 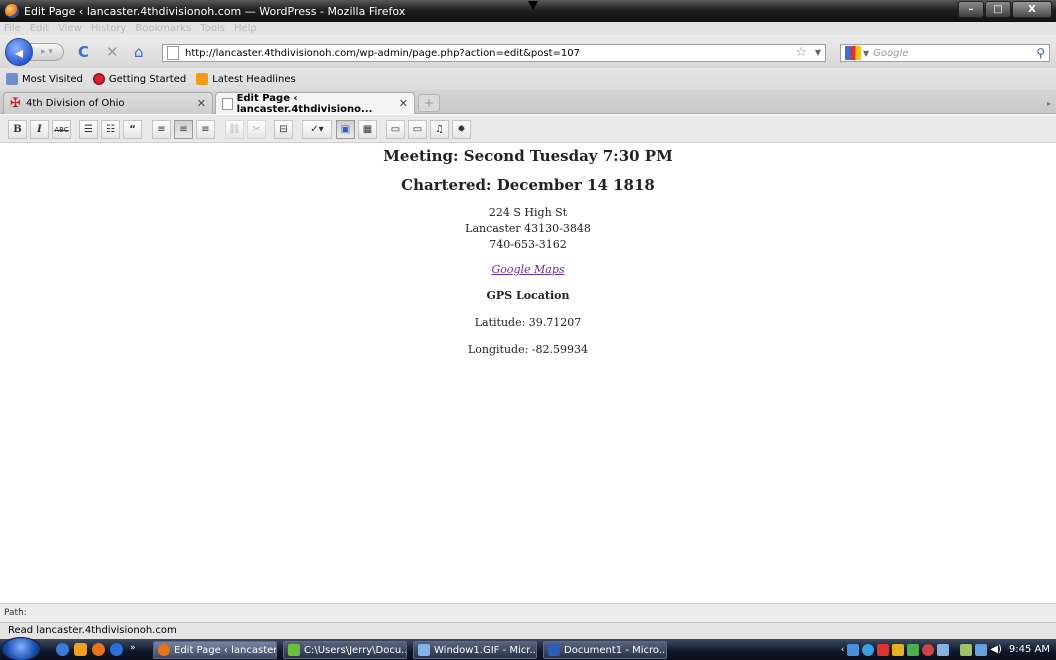 I want to click on tab-4th-division: ✠ 4th Division of Ohio ✕, so click(x=108, y=103).